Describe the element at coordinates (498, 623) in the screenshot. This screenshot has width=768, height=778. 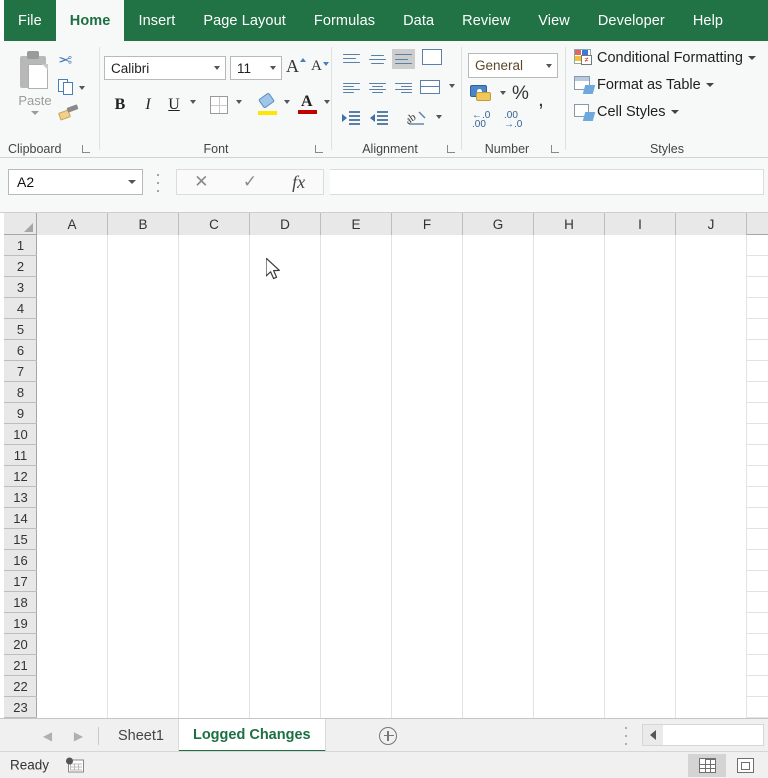
I see `cell-G19` at that location.